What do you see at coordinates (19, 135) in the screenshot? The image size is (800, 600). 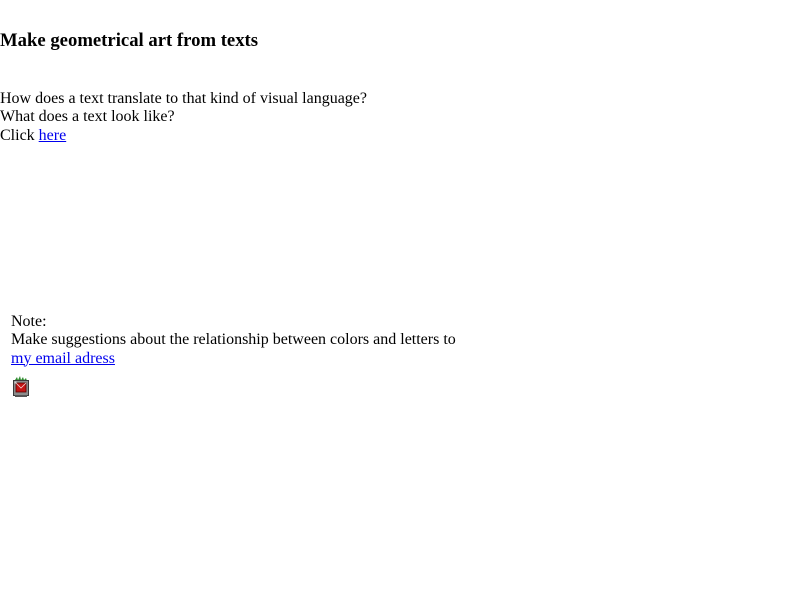 I see `click-prefix: Click` at bounding box center [19, 135].